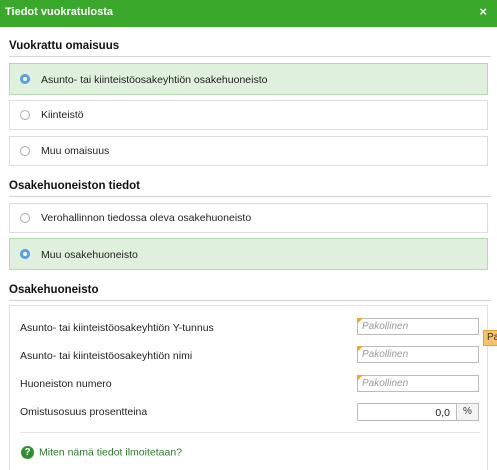 This screenshot has height=470, width=497. What do you see at coordinates (66, 384) in the screenshot?
I see `field-label-huoneiston-numero: Huoneiston numero` at bounding box center [66, 384].